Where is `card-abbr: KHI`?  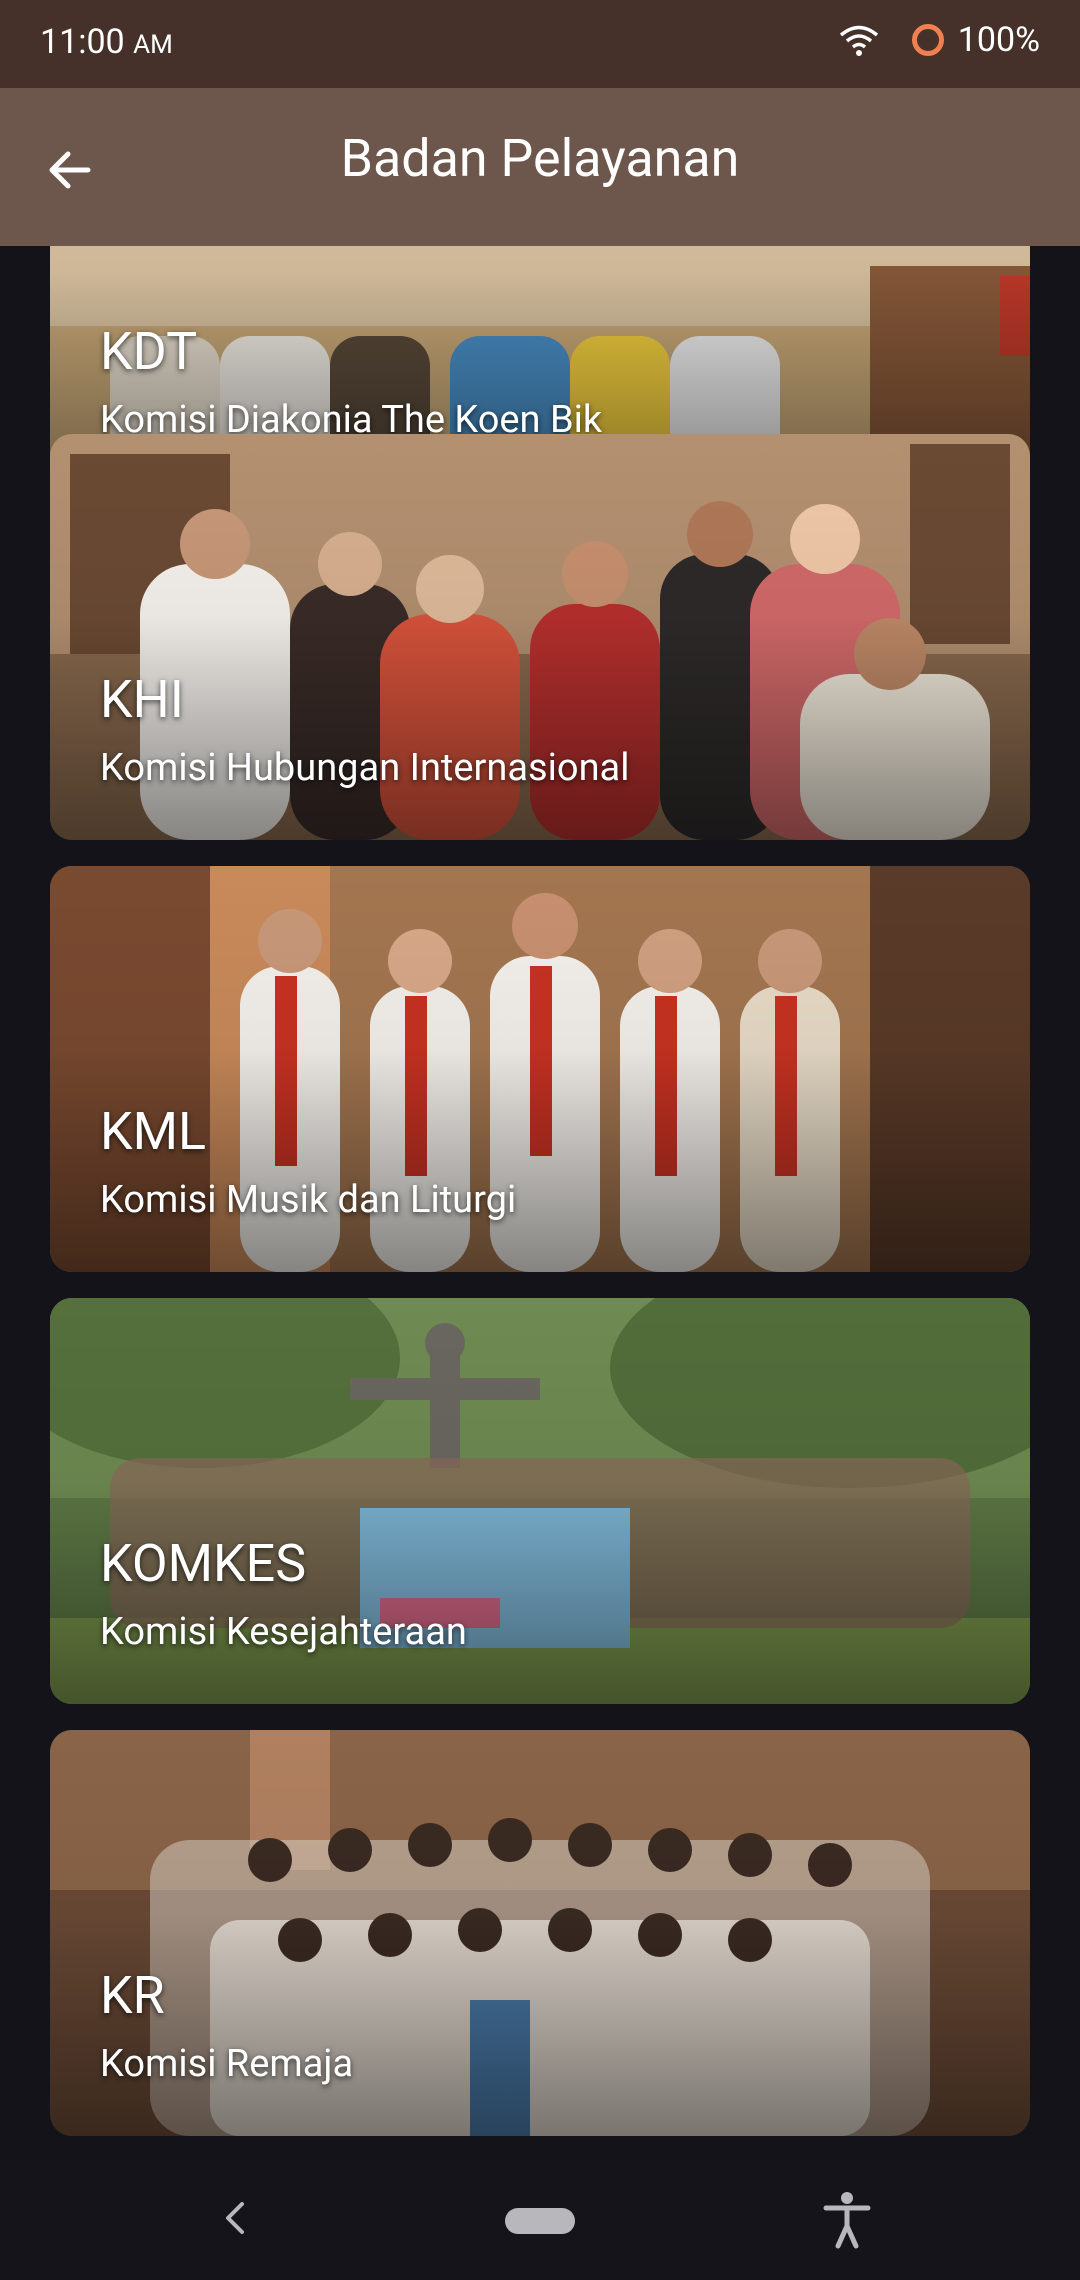
card-abbr: KHI is located at coordinates (142, 699).